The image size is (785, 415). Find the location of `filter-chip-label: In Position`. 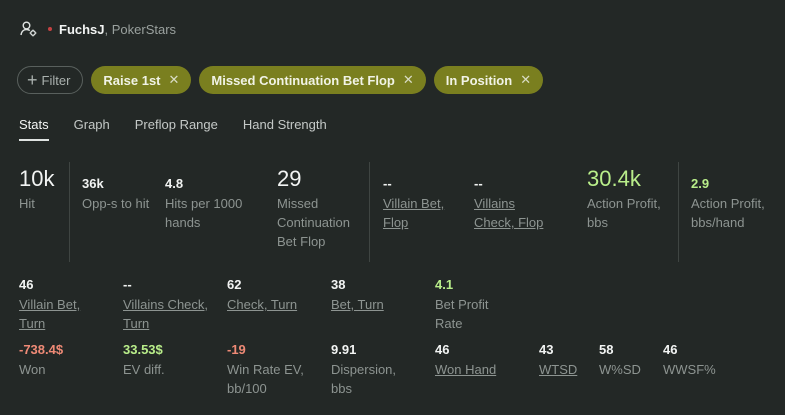

filter-chip-label: In Position is located at coordinates (479, 80).